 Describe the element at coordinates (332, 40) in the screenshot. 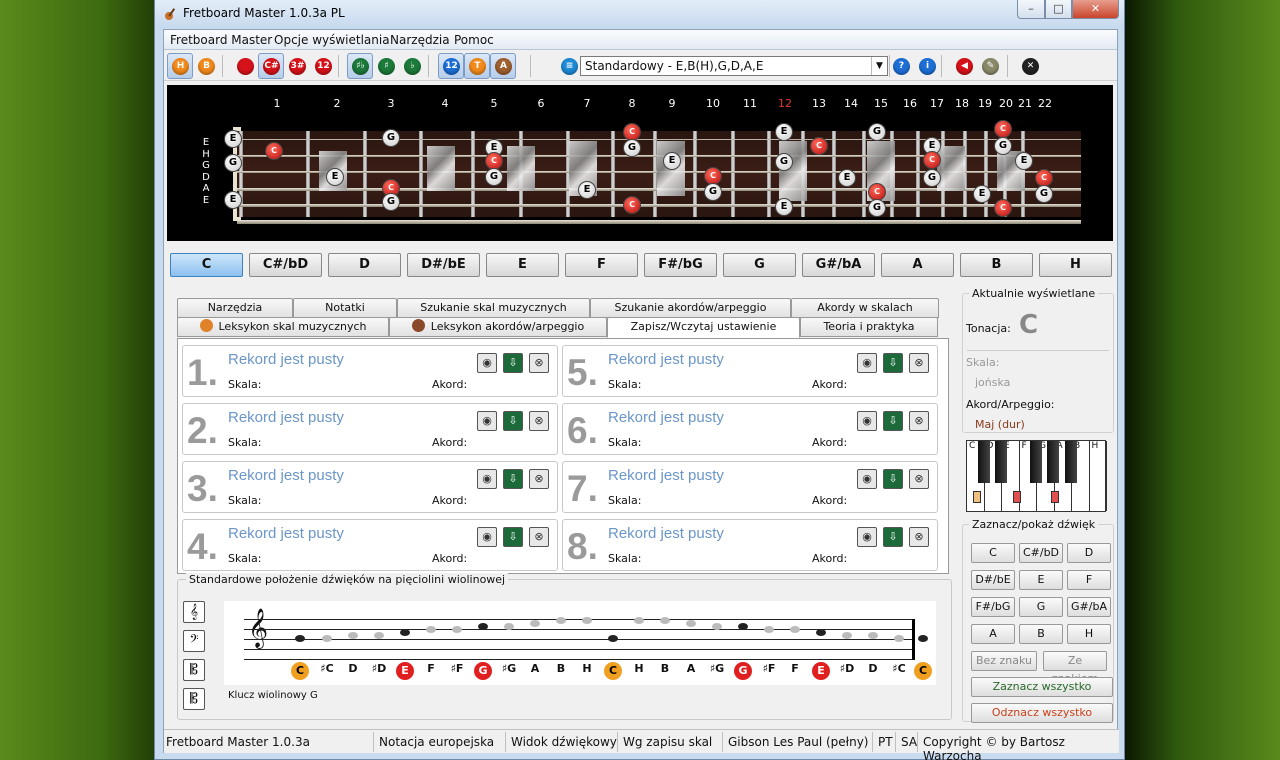

I see `menu-display-options: Opcje wyświetlania` at that location.